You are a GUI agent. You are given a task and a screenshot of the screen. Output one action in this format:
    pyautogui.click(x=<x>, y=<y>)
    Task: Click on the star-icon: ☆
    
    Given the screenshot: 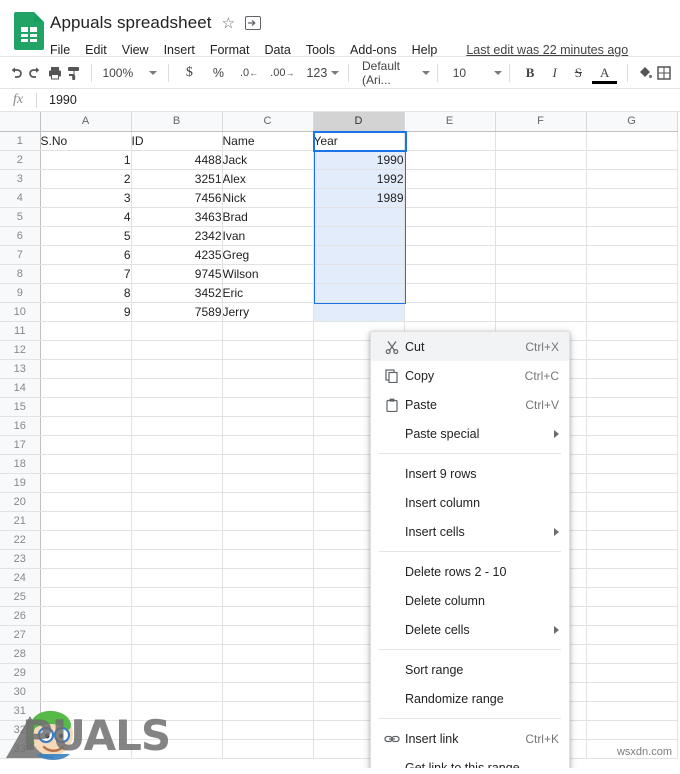 What is the action you would take?
    pyautogui.click(x=228, y=23)
    